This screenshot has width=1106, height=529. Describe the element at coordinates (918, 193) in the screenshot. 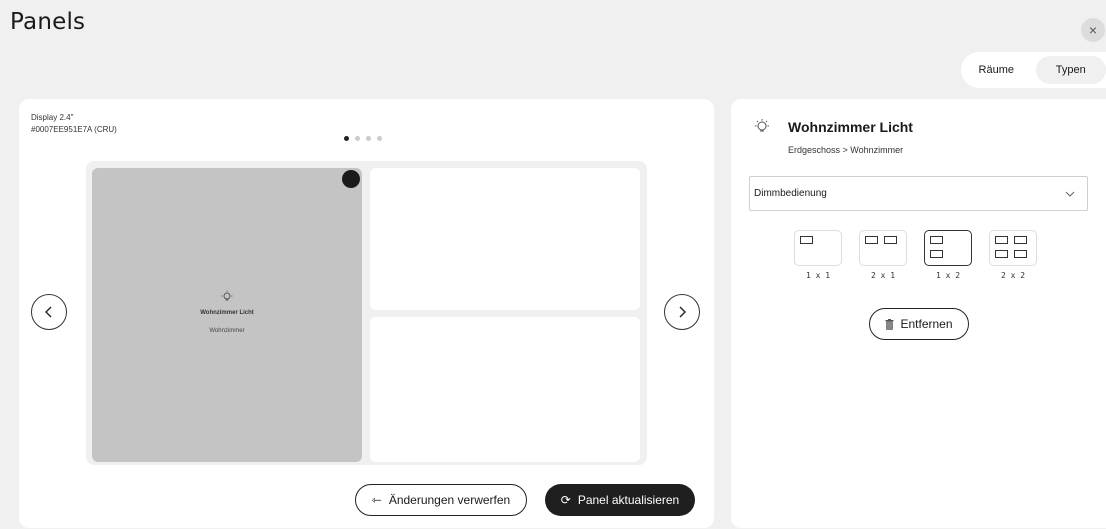

I see `control-type-select: Dimmbedienung` at that location.